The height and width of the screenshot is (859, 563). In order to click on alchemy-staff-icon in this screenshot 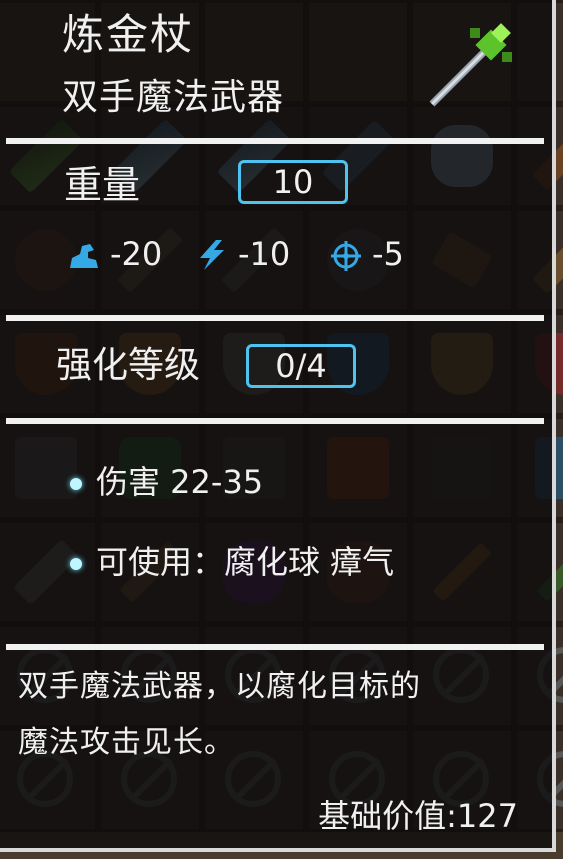, I will do `click(470, 65)`.